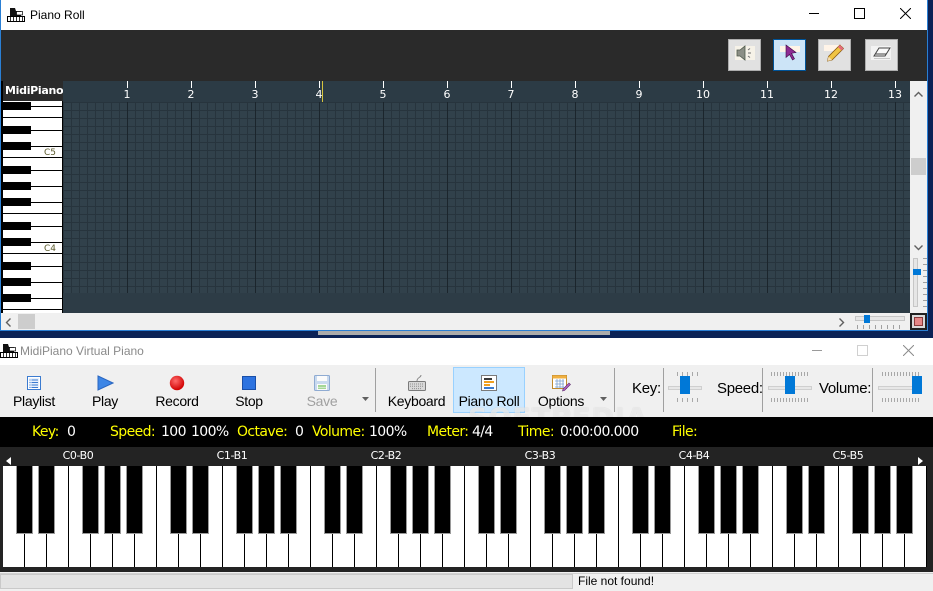 The image size is (933, 591). What do you see at coordinates (332, 500) in the screenshot?
I see `piano-key-Csharp2` at bounding box center [332, 500].